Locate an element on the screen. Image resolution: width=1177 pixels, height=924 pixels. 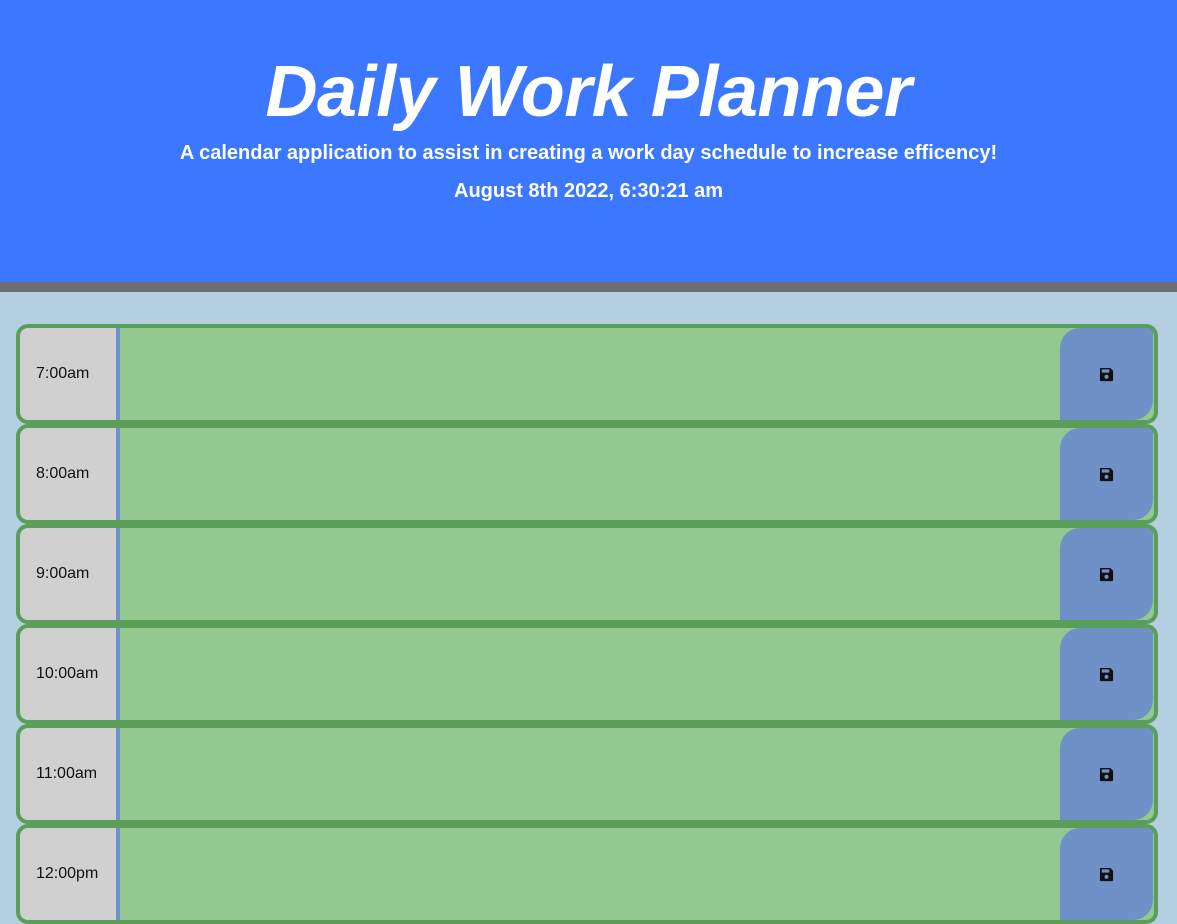
hour-label: 9:00am is located at coordinates (70, 574).